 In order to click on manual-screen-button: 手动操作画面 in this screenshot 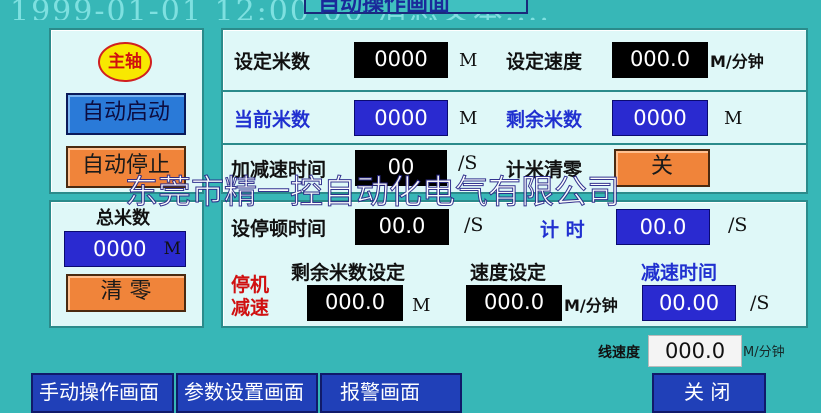, I will do `click(102, 393)`.